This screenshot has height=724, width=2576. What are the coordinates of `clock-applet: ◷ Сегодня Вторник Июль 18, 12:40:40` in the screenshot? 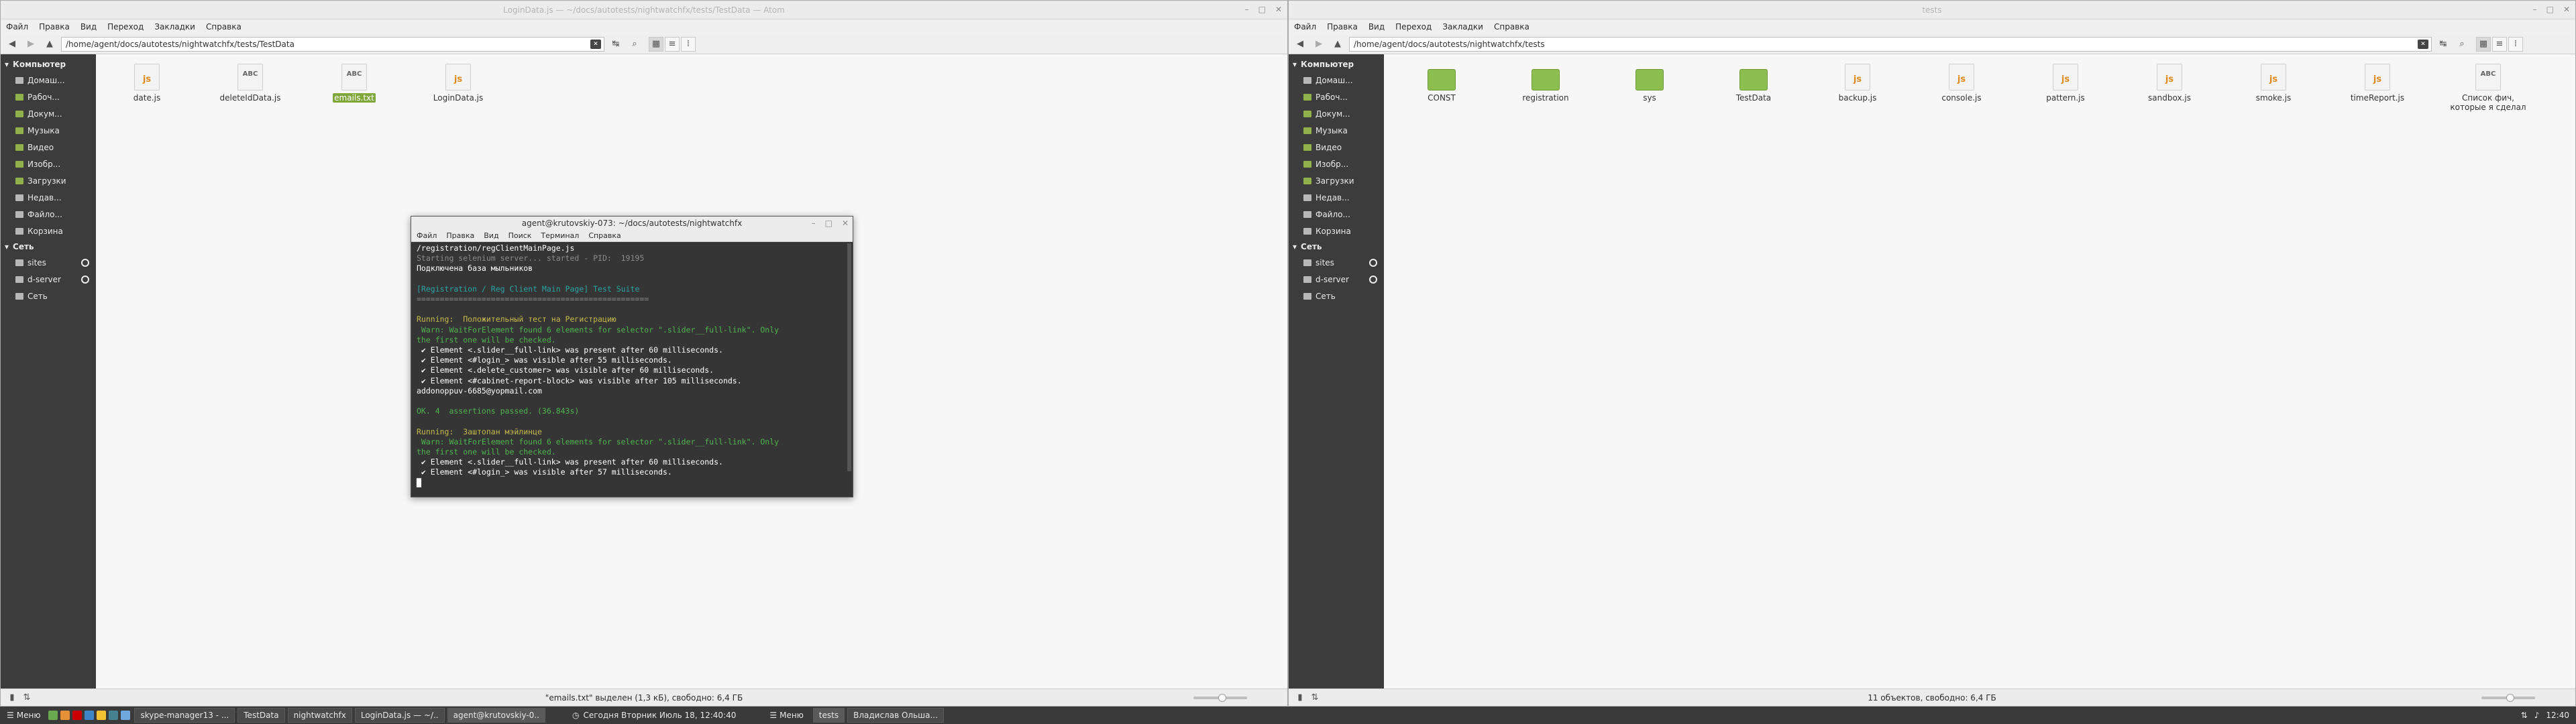 It's located at (654, 715).